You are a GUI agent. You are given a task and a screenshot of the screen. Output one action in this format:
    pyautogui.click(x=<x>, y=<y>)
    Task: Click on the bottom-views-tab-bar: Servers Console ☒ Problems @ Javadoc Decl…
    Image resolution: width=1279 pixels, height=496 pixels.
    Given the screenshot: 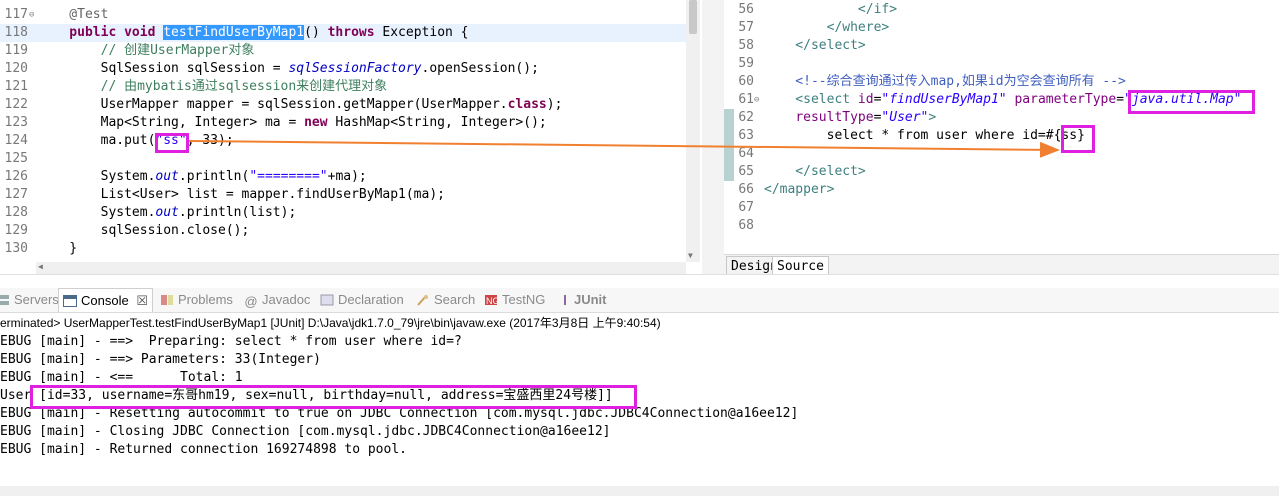 What is the action you would take?
    pyautogui.click(x=639, y=300)
    